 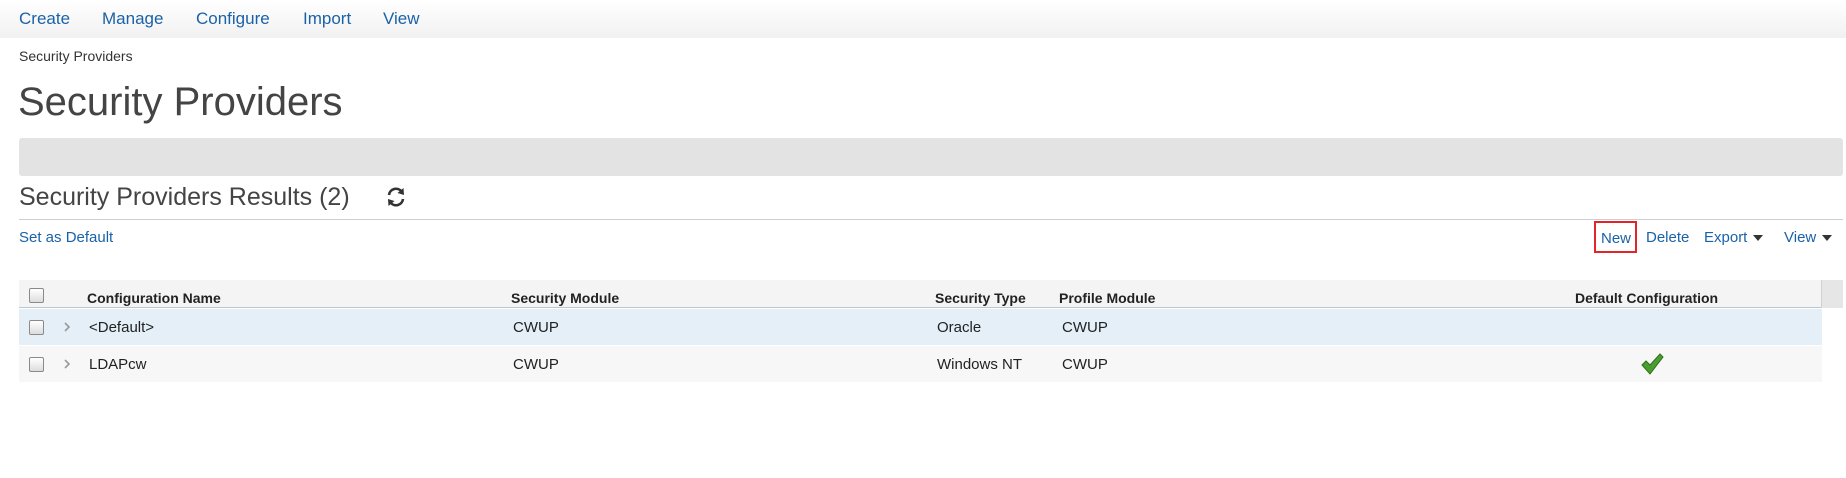 What do you see at coordinates (327, 19) in the screenshot?
I see `nav-import: Import` at bounding box center [327, 19].